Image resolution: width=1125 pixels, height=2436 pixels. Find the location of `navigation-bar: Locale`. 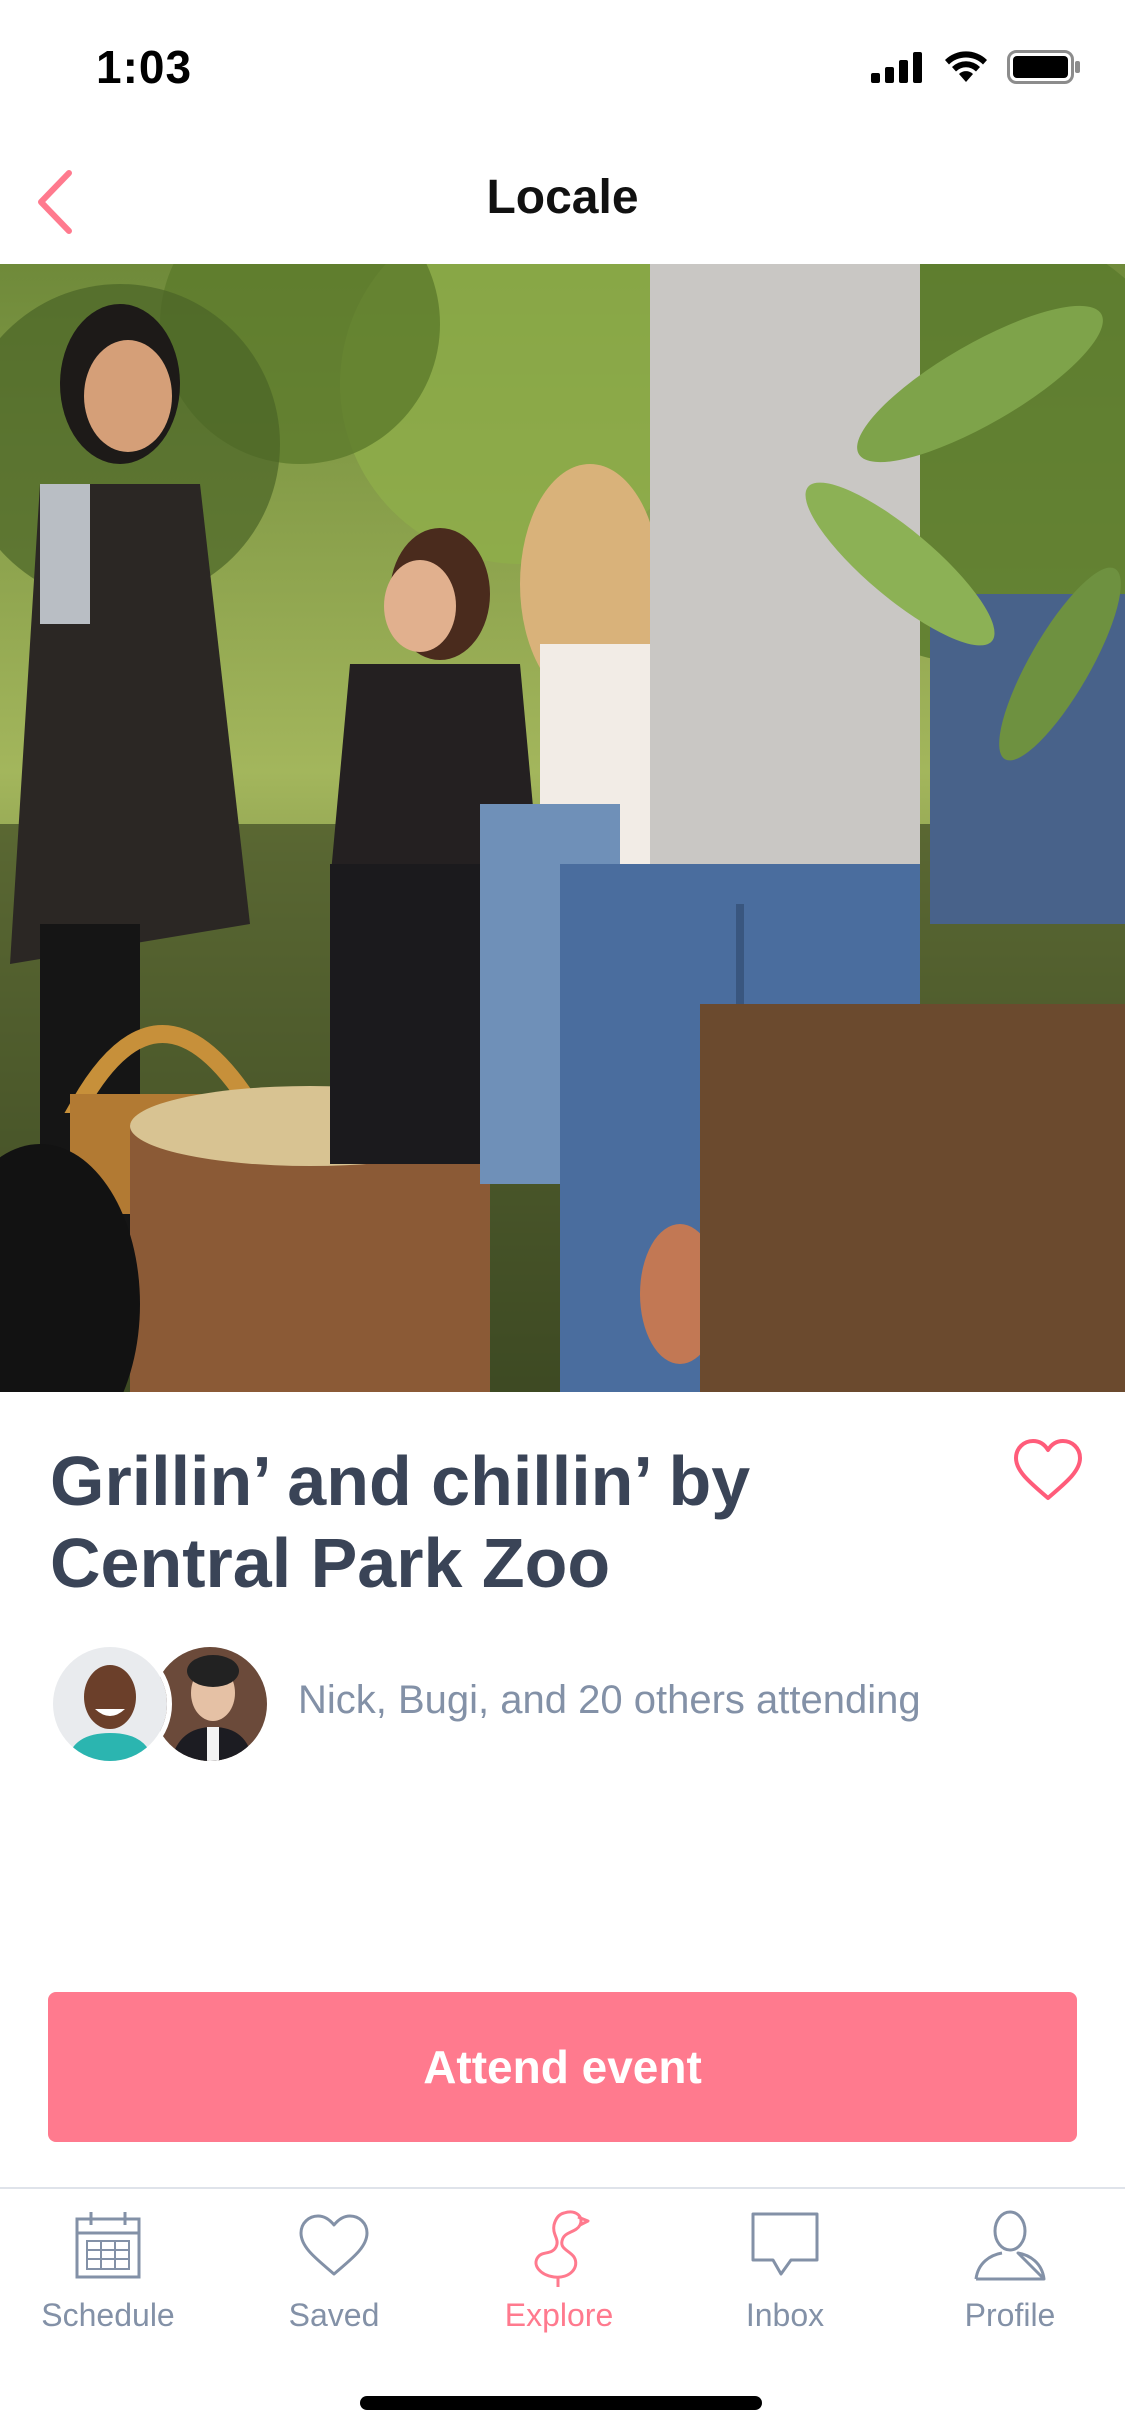

navigation-bar: Locale is located at coordinates (562, 198).